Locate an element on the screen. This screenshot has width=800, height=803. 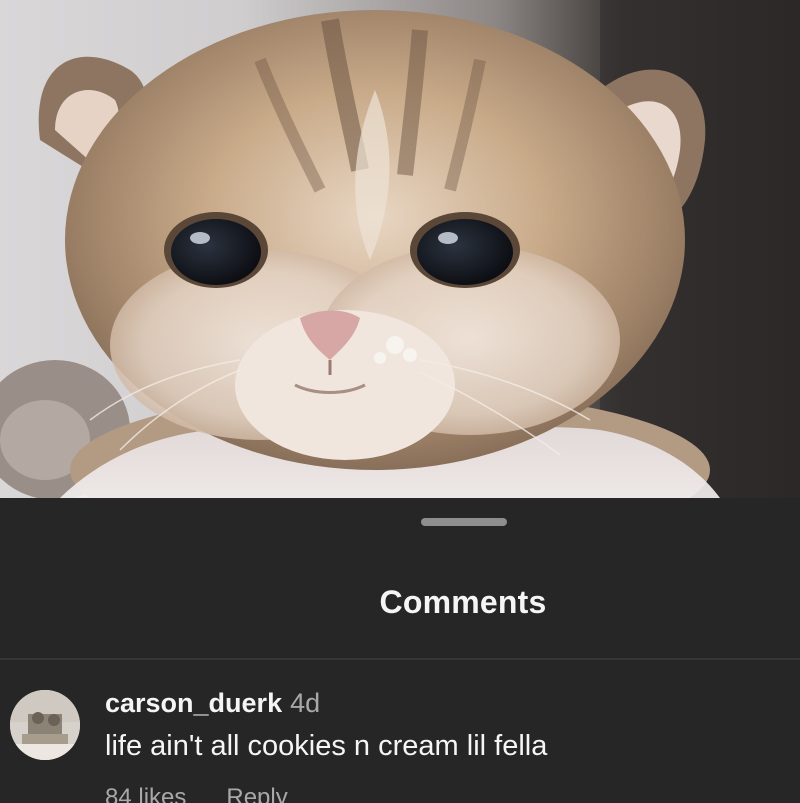
comment-meta: 84 likes Reply is located at coordinates (196, 793).